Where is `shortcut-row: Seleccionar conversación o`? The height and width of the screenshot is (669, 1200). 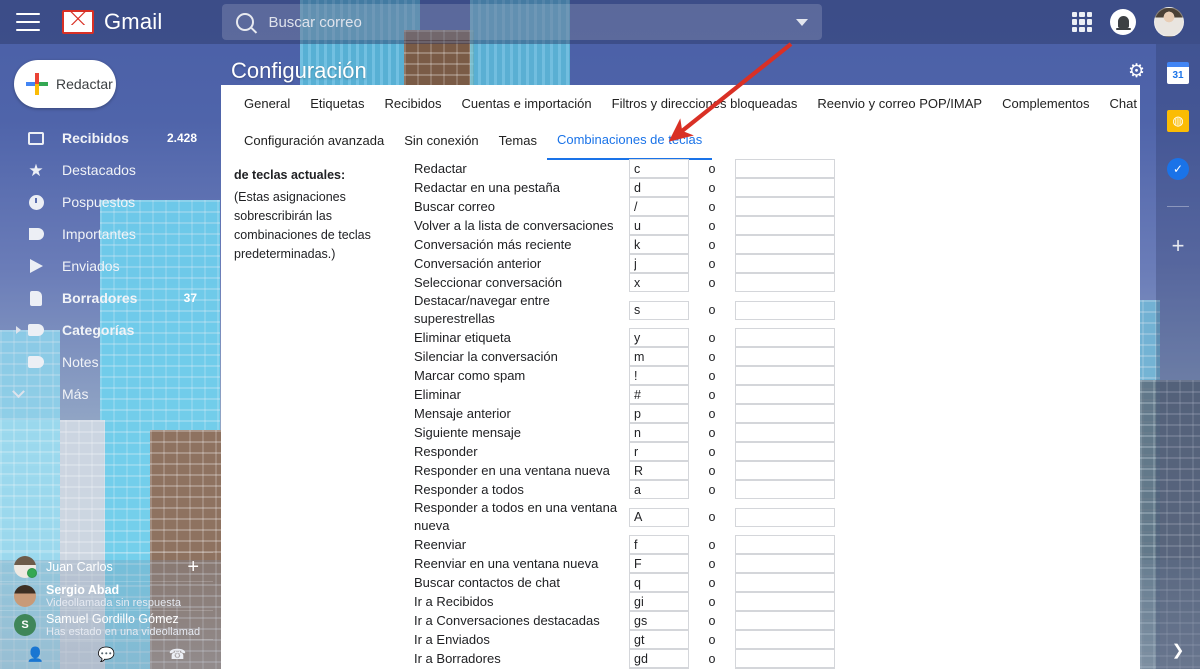 shortcut-row: Seleccionar conversación o is located at coordinates (777, 282).